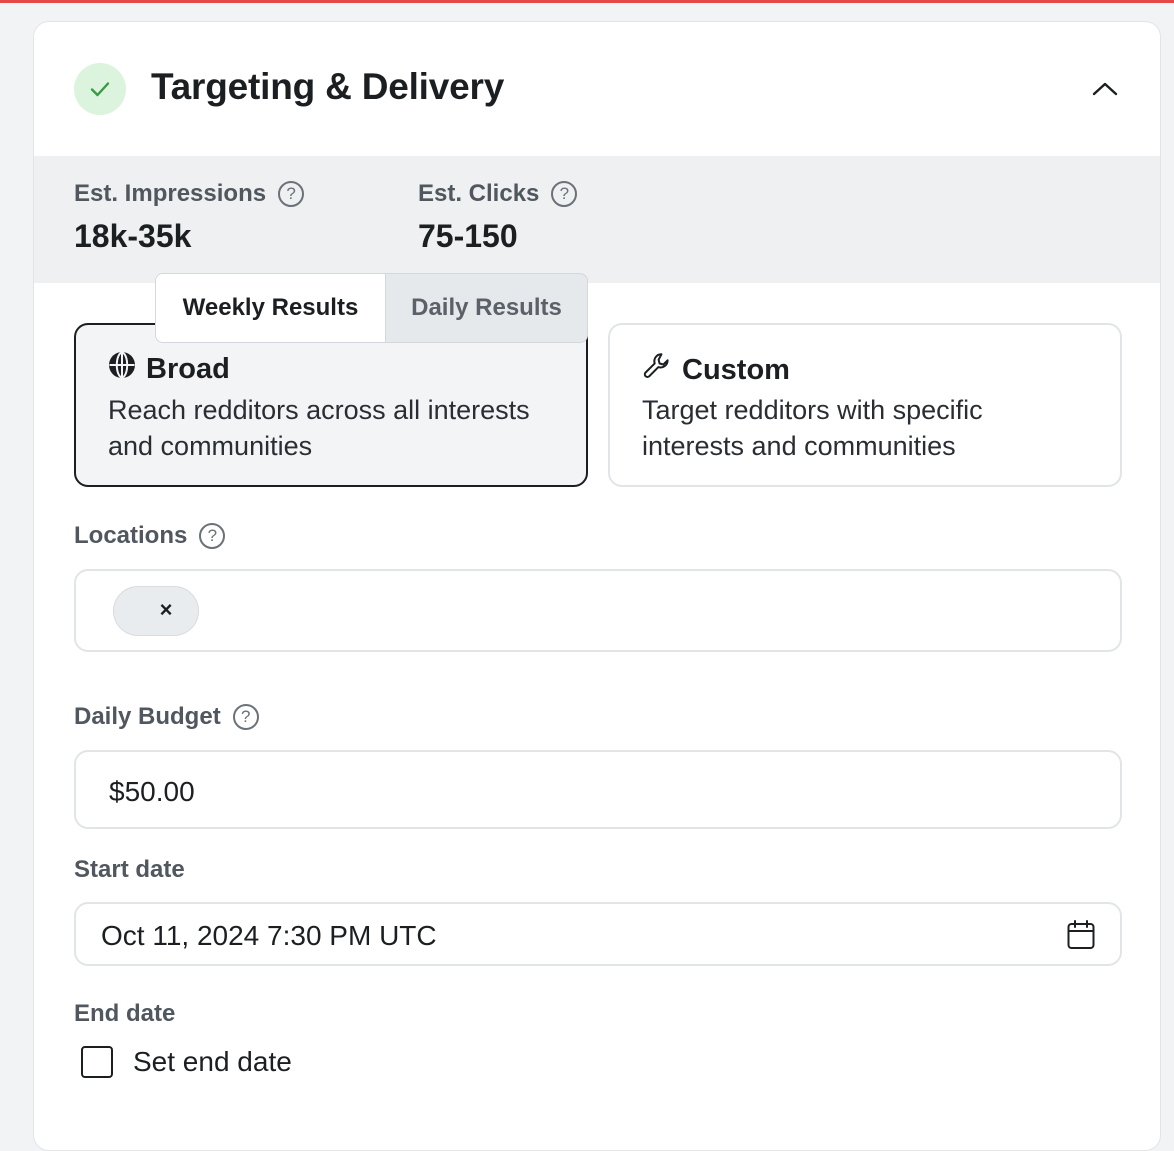 The height and width of the screenshot is (1151, 1174). What do you see at coordinates (170, 193) in the screenshot?
I see `est-impressions-label: Est. Impressions` at bounding box center [170, 193].